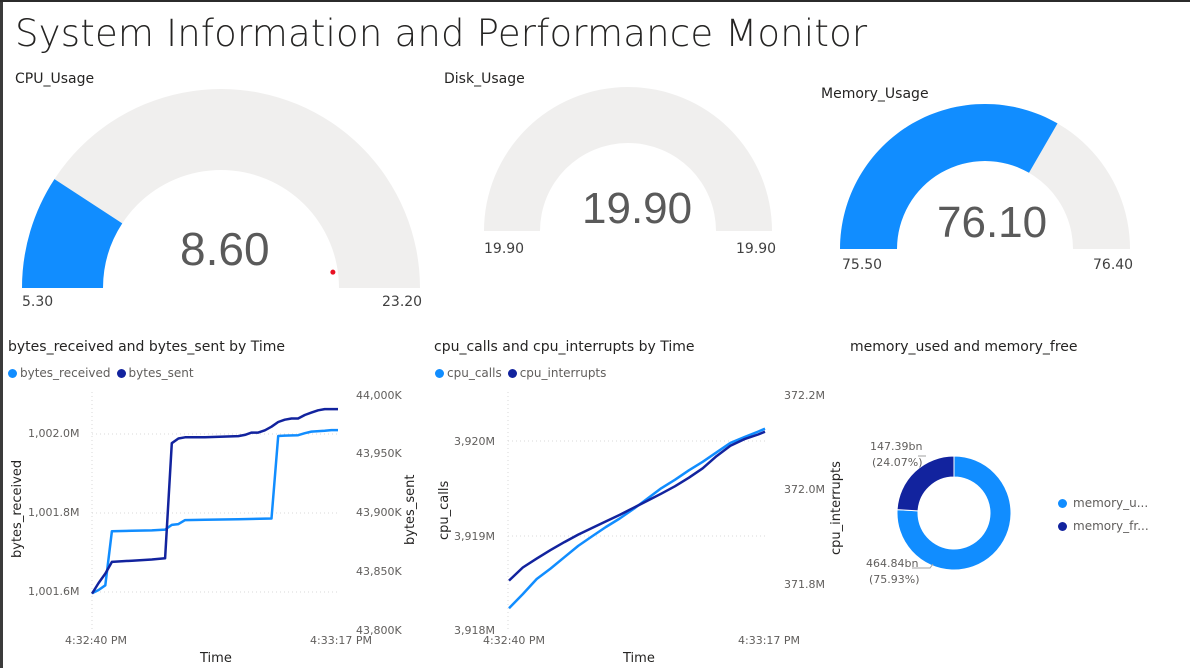 The height and width of the screenshot is (668, 1190). Describe the element at coordinates (1062, 503) in the screenshot. I see `legend-dot-memory-used` at that location.